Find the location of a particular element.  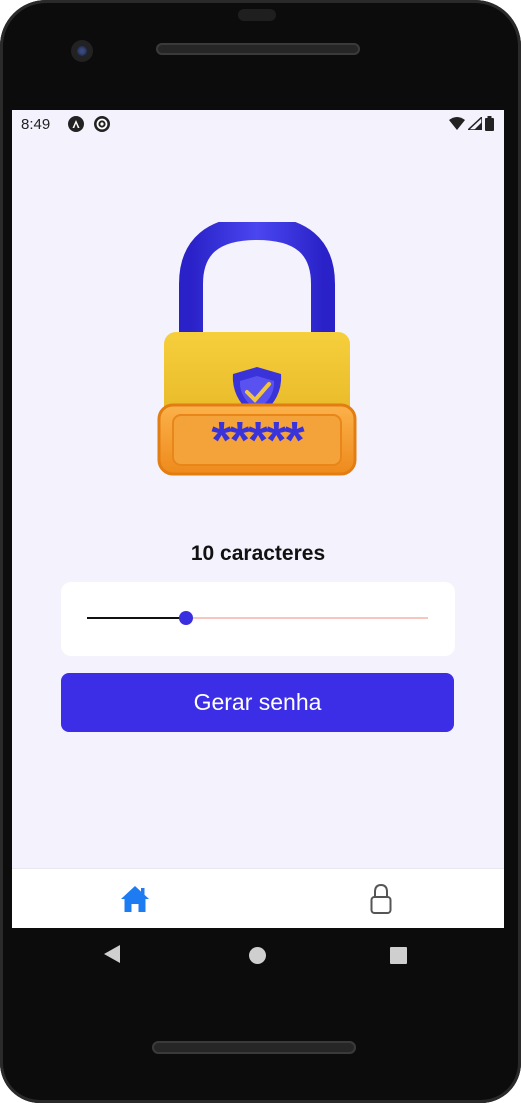

bottom-speaker is located at coordinates (254, 1047).